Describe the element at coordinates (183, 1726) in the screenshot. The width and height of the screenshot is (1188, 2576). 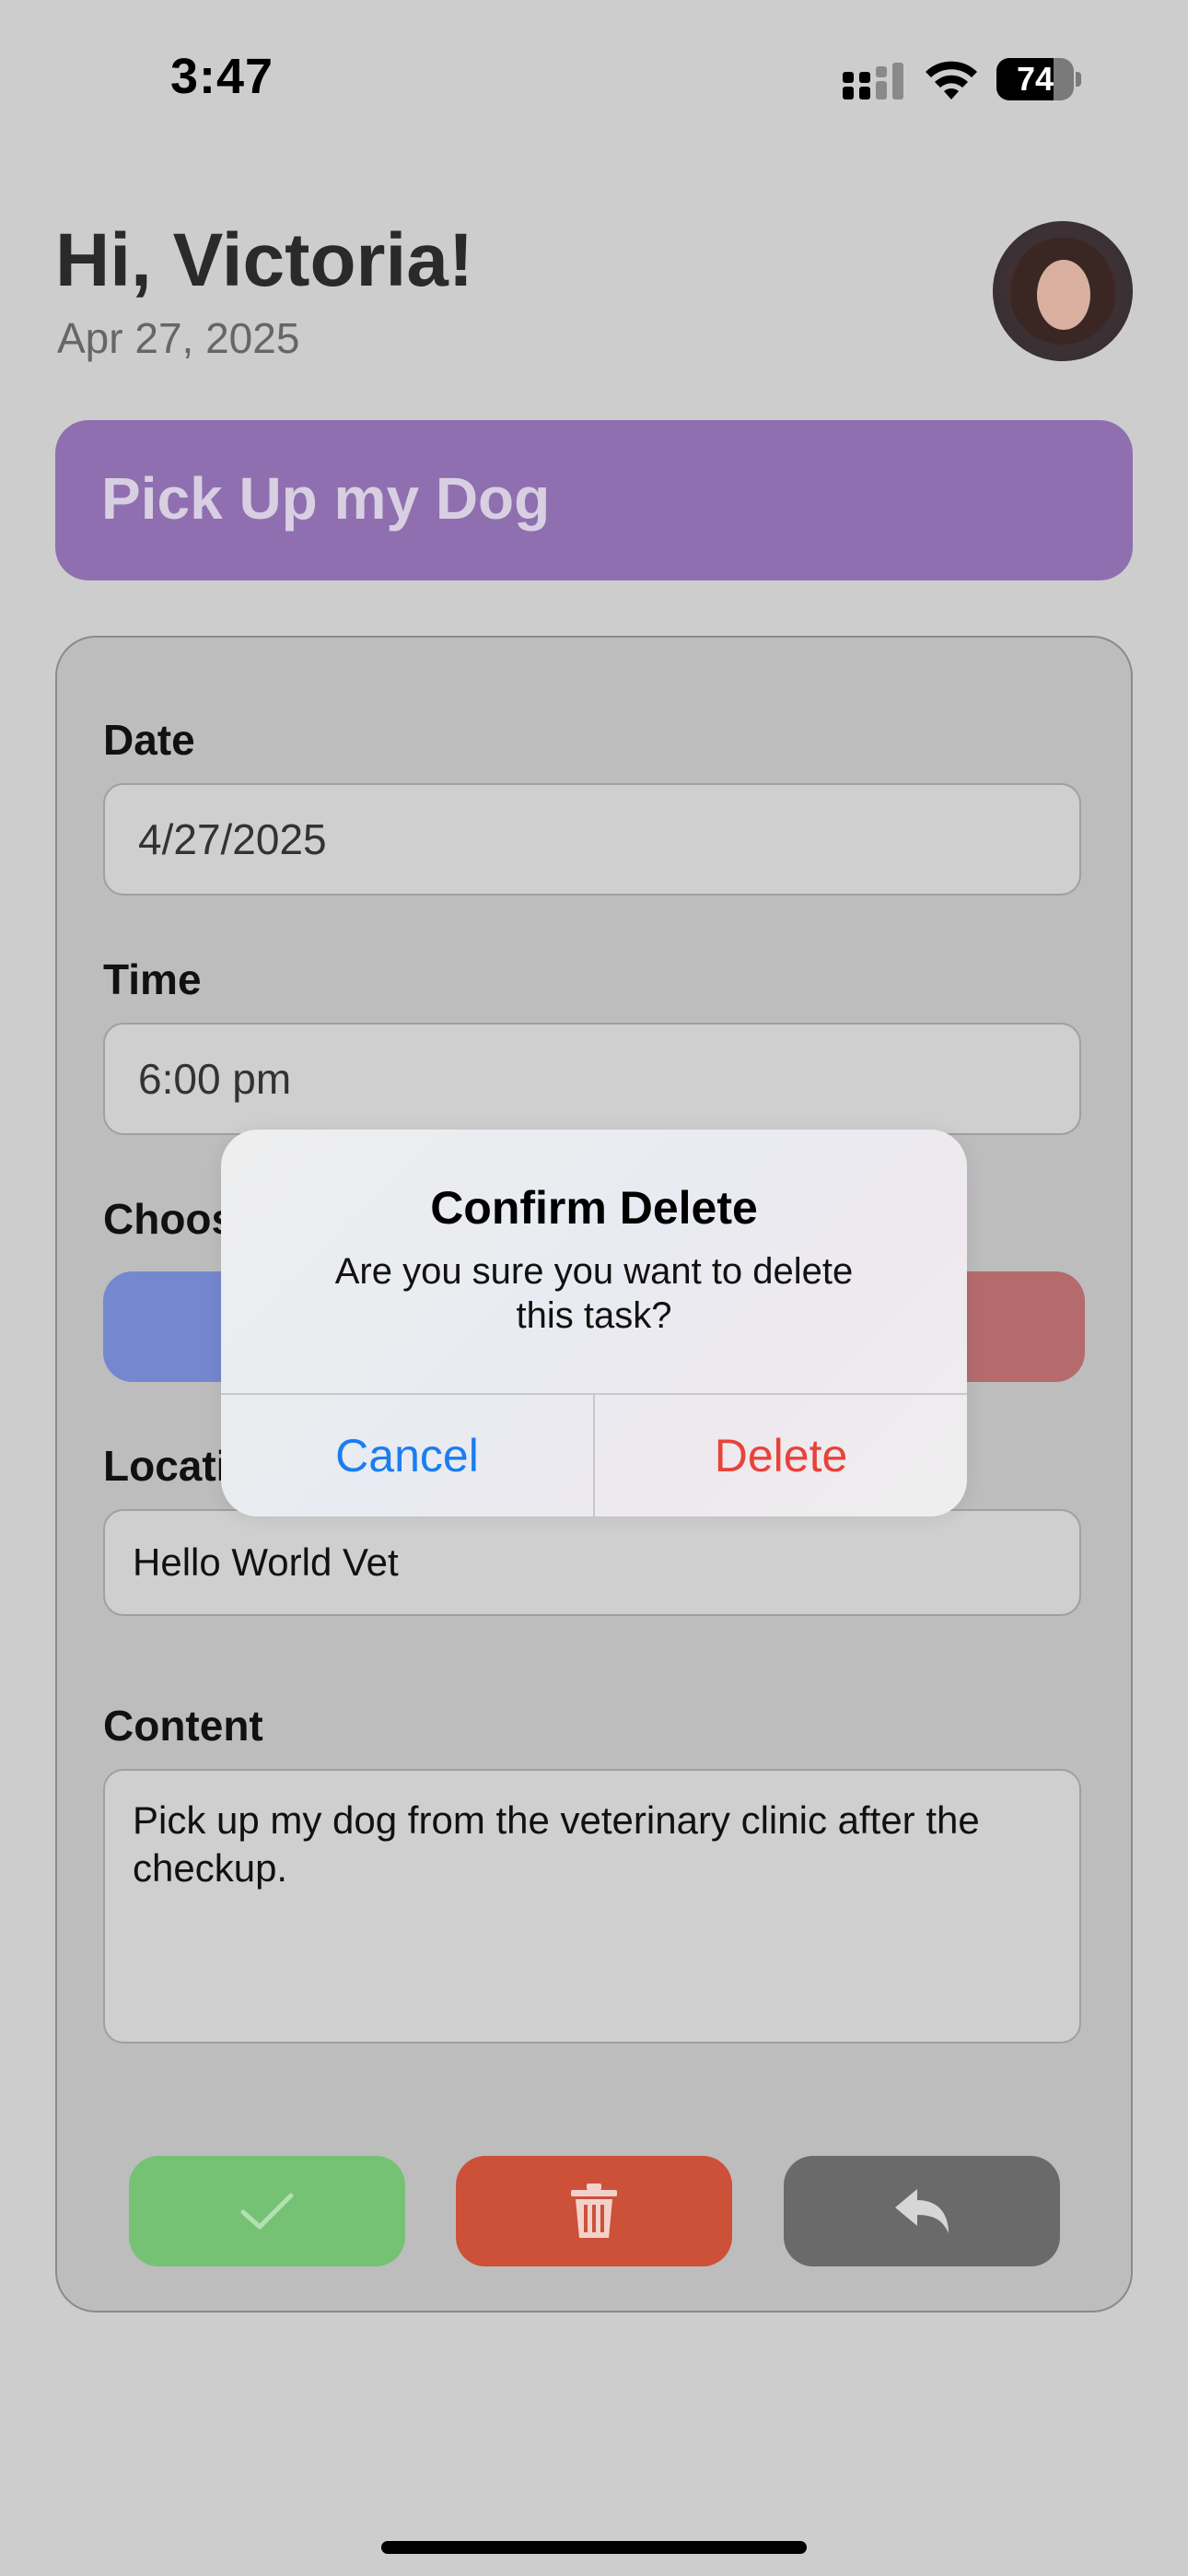
I see `content-label: Content` at that location.